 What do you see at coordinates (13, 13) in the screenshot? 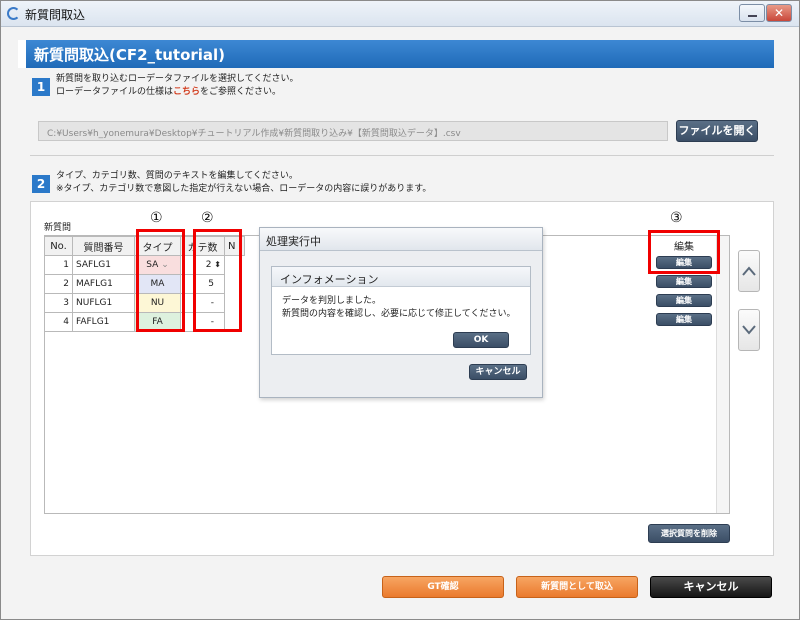
I see `app-icon` at bounding box center [13, 13].